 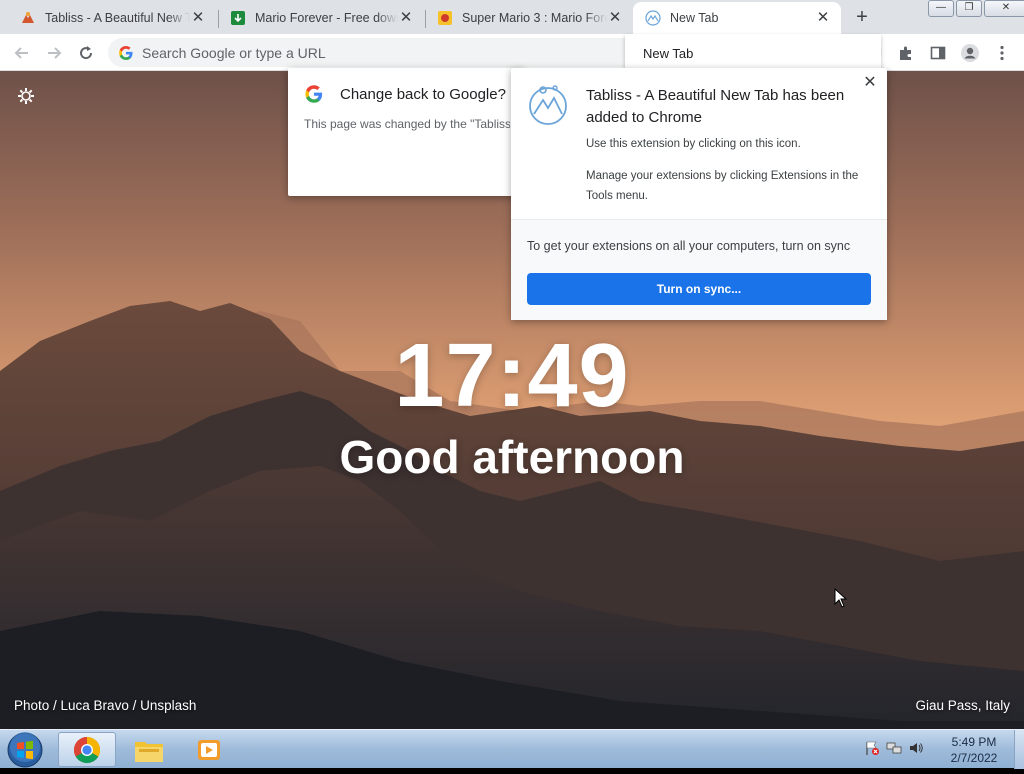 What do you see at coordinates (1002, 53) in the screenshot?
I see `menu-kebab-icon` at bounding box center [1002, 53].